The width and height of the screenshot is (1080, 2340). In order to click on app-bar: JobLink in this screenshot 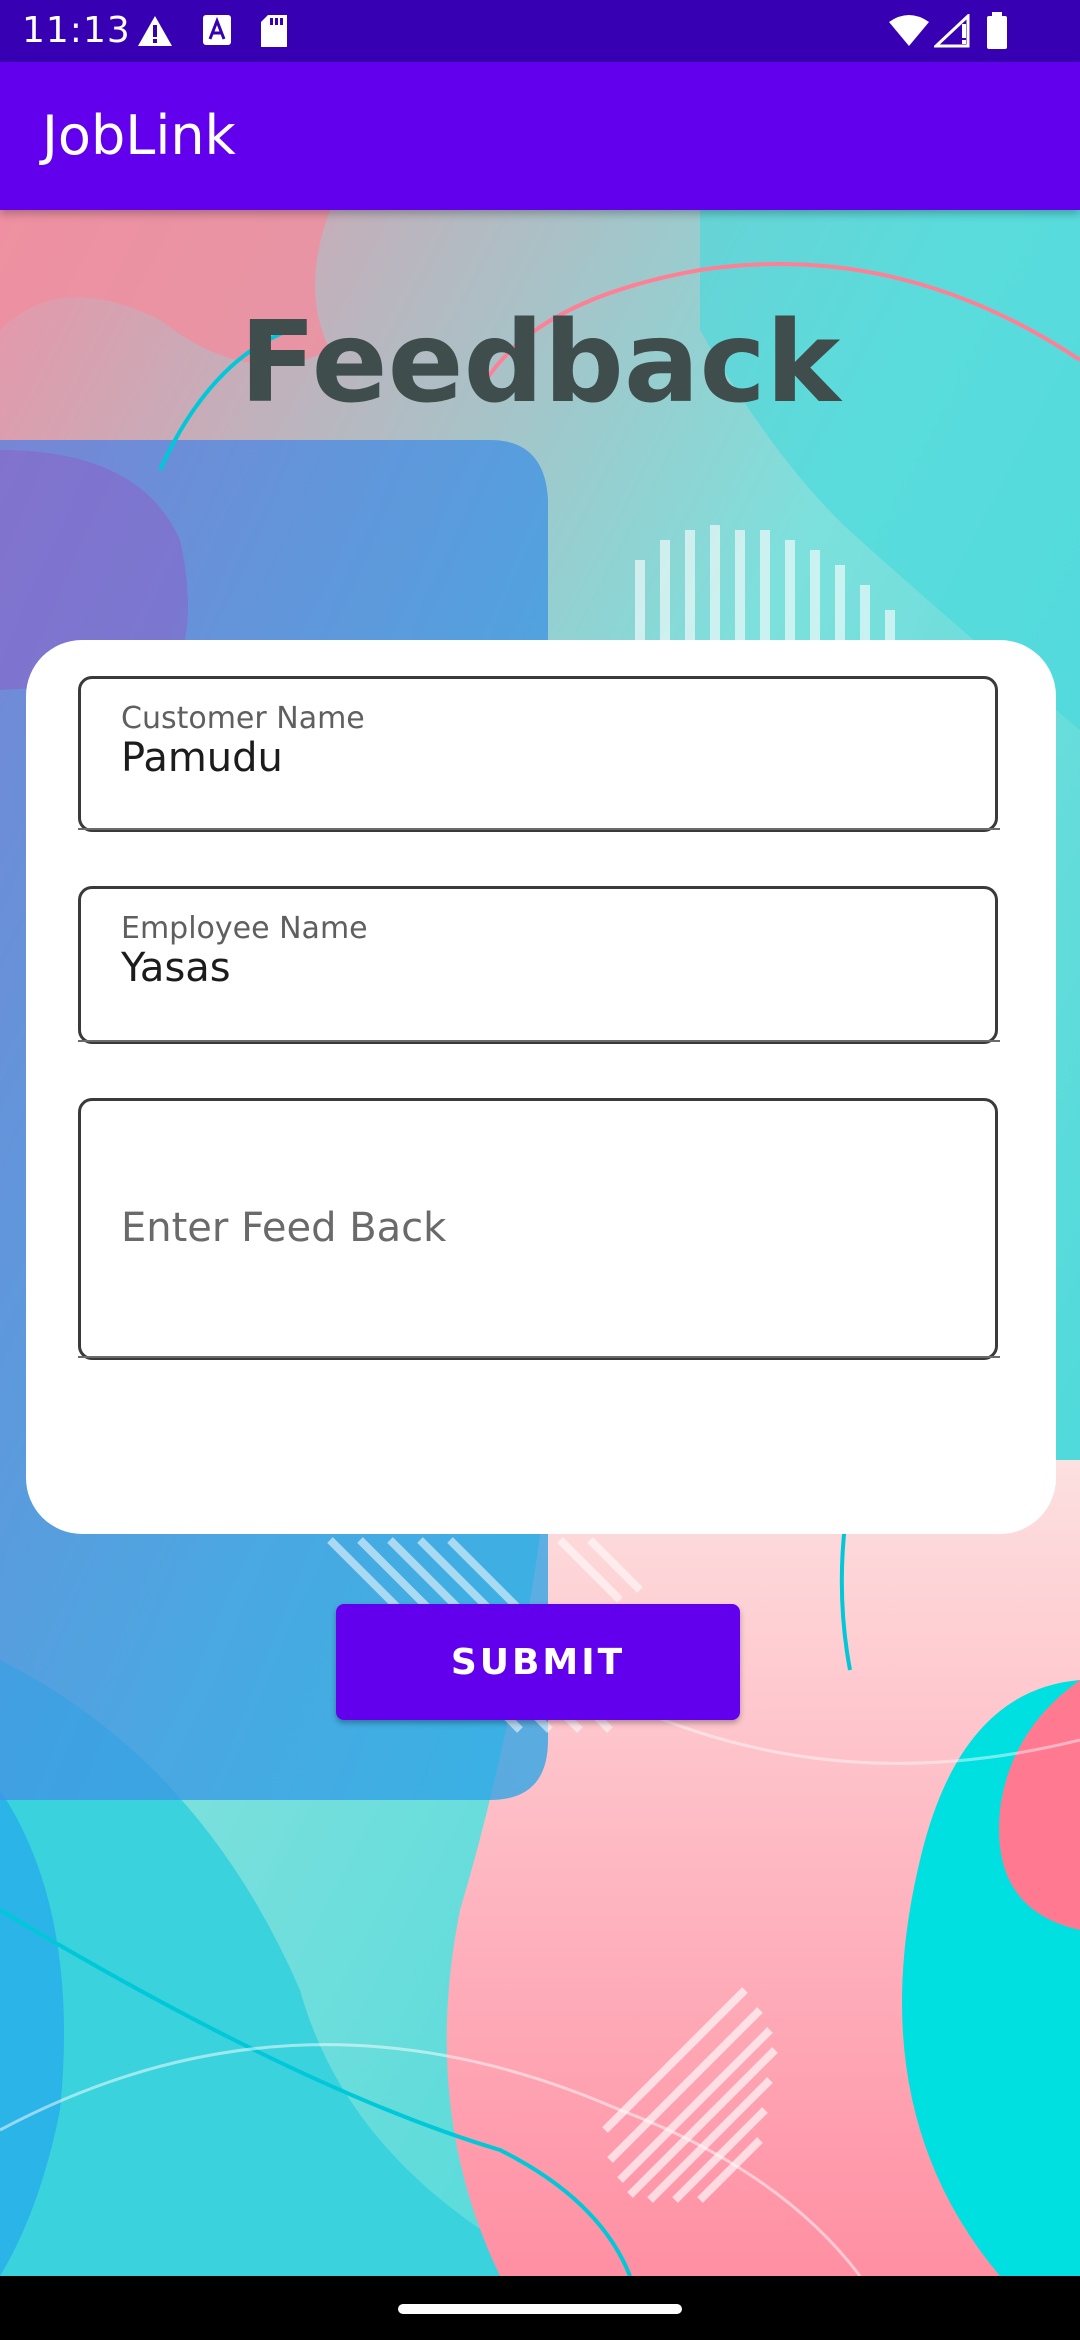, I will do `click(540, 136)`.